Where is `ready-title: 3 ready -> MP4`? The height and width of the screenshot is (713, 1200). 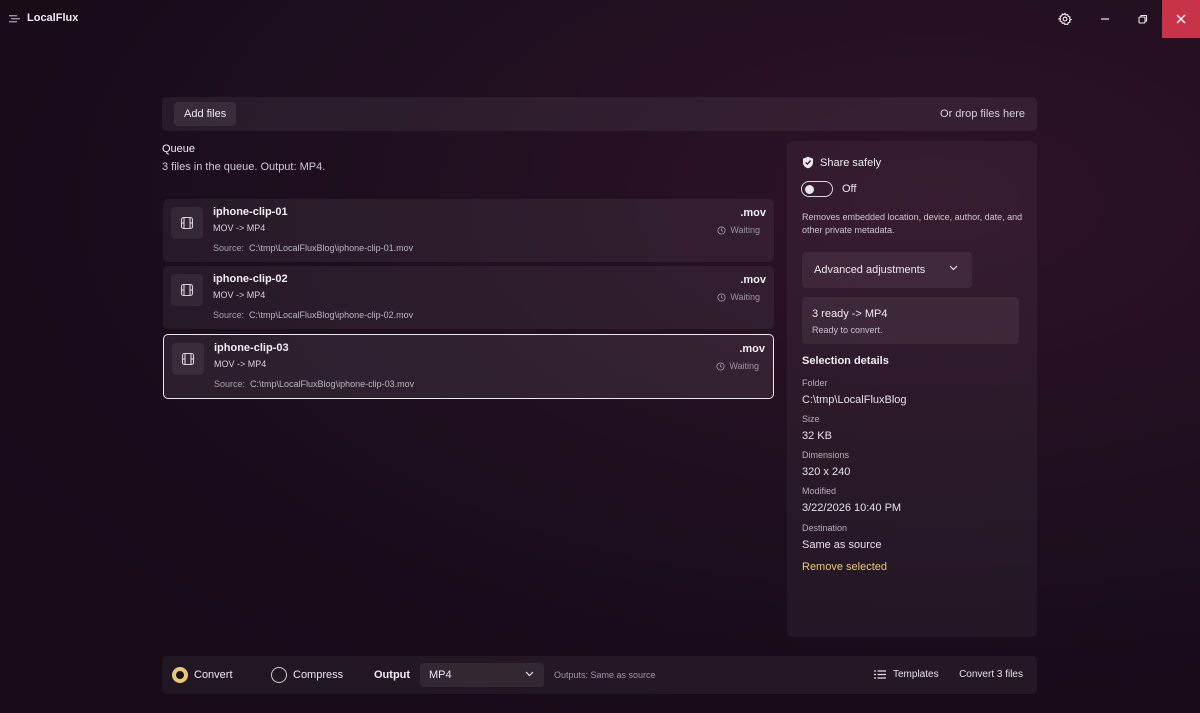 ready-title: 3 ready -> MP4 is located at coordinates (850, 314).